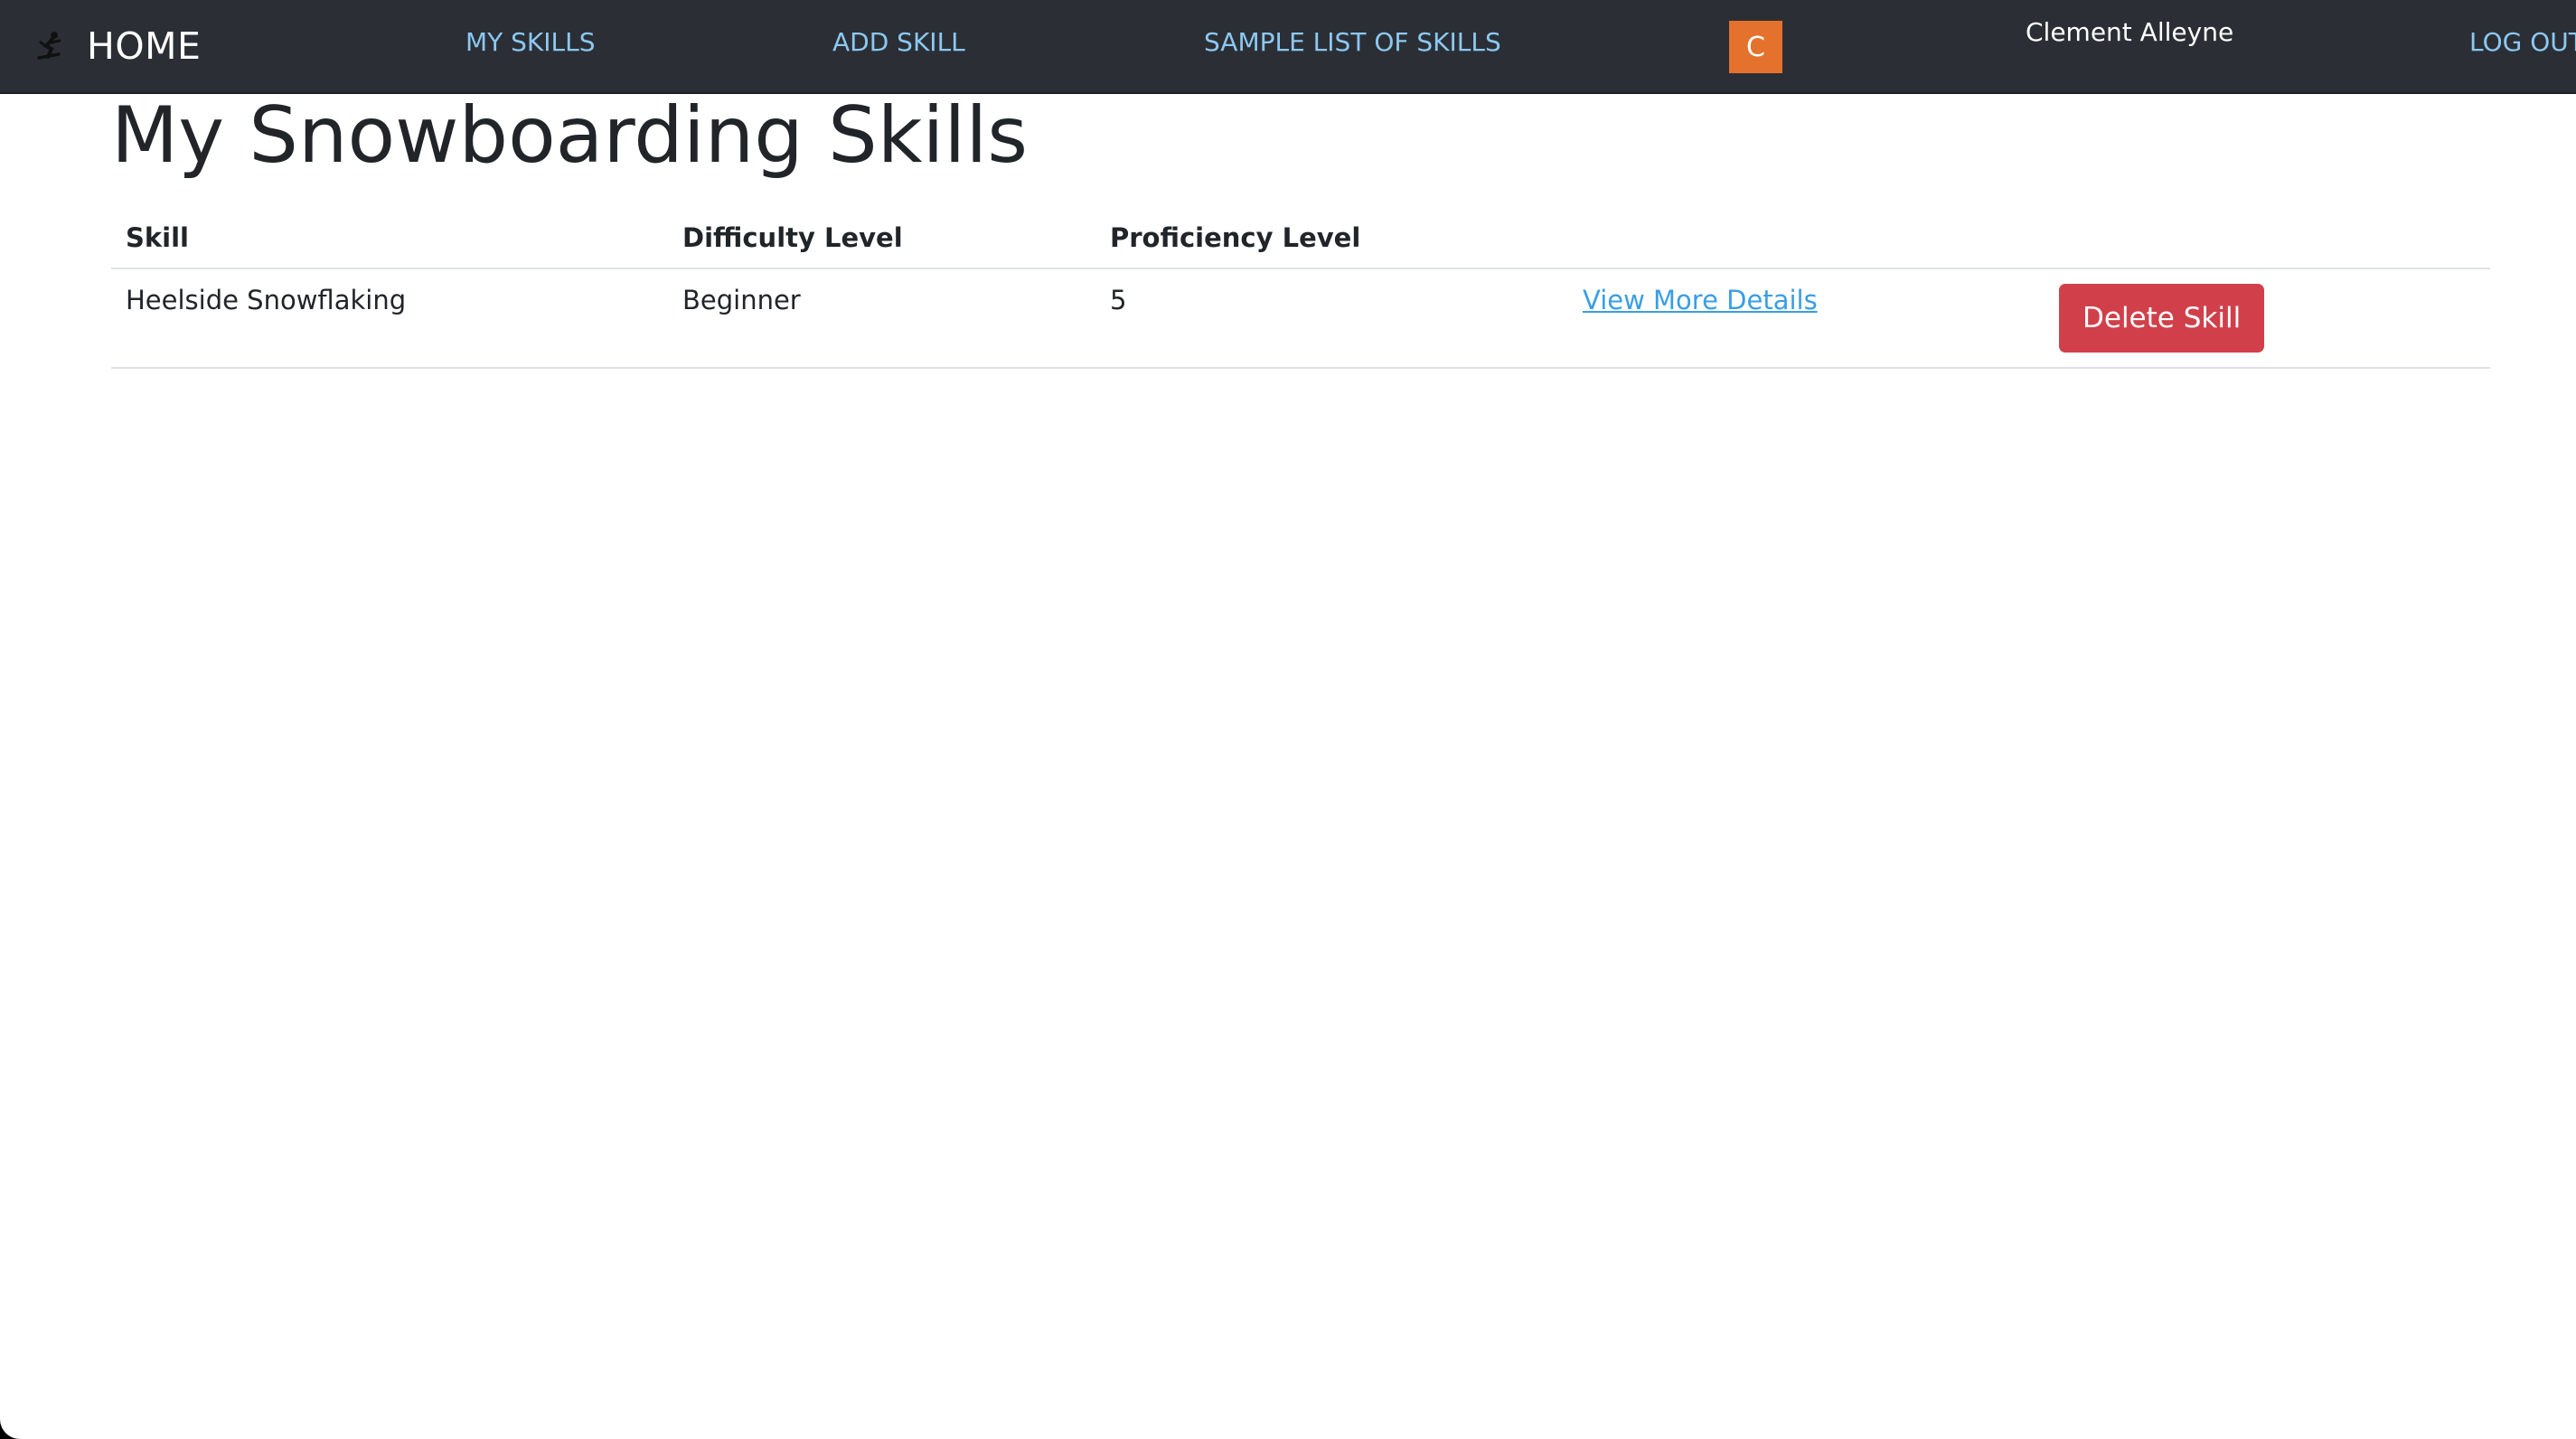  What do you see at coordinates (1755, 47) in the screenshot?
I see `avatar: C` at bounding box center [1755, 47].